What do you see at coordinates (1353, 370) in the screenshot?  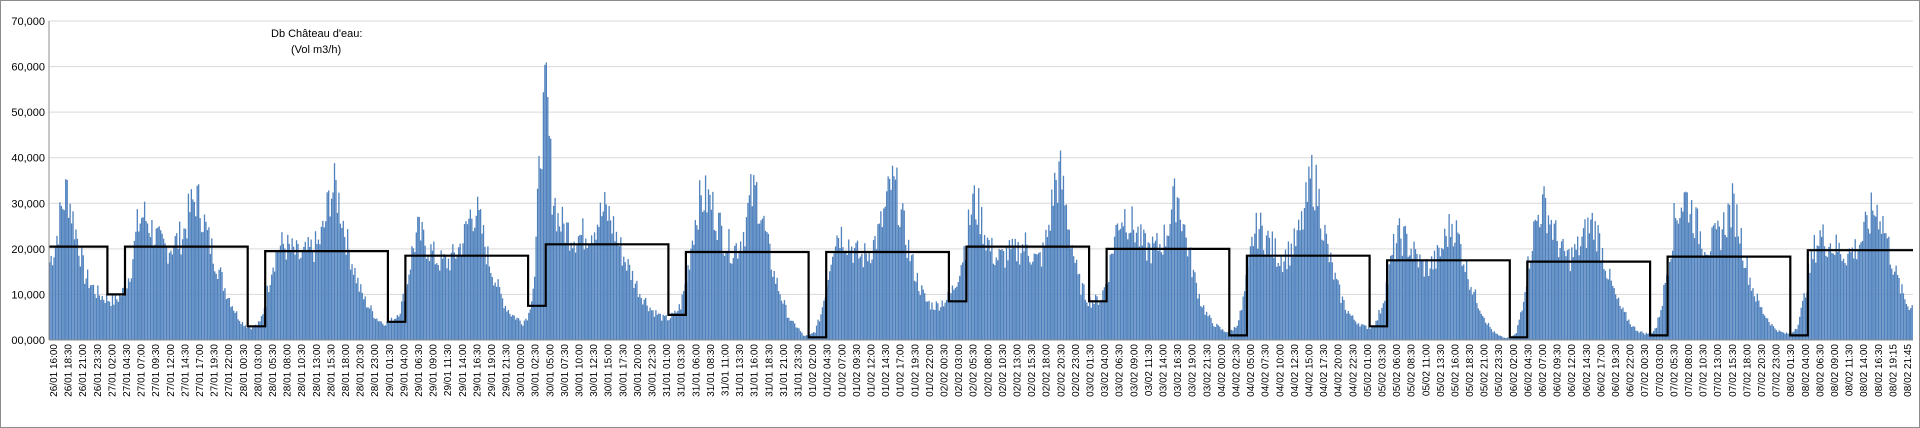 I see `x-tick-label: 04/02 22:30` at bounding box center [1353, 370].